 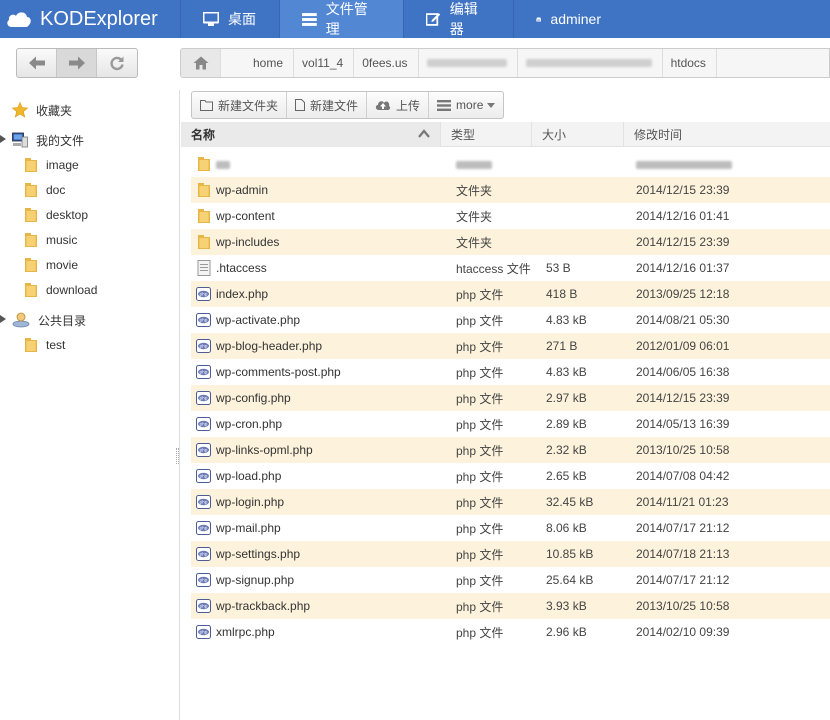 I want to click on file-row: php index.php php 文件 418 B 2013/09/25 12:18, so click(x=510, y=294).